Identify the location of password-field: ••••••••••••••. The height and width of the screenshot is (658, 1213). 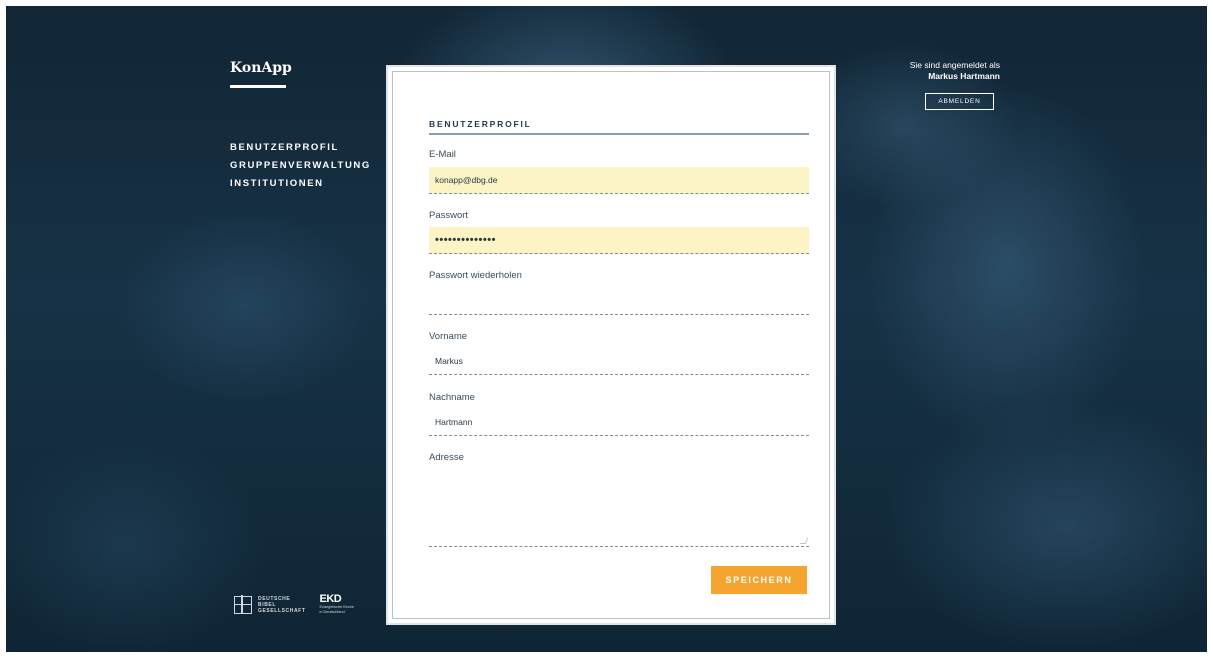
(619, 240).